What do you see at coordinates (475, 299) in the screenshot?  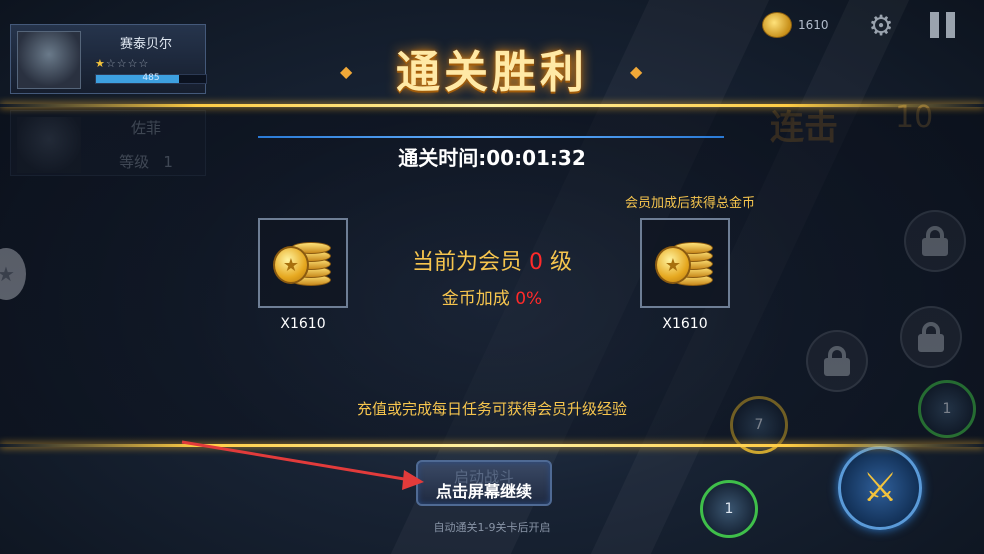 I see `gold-bonus-label: 金币加成` at bounding box center [475, 299].